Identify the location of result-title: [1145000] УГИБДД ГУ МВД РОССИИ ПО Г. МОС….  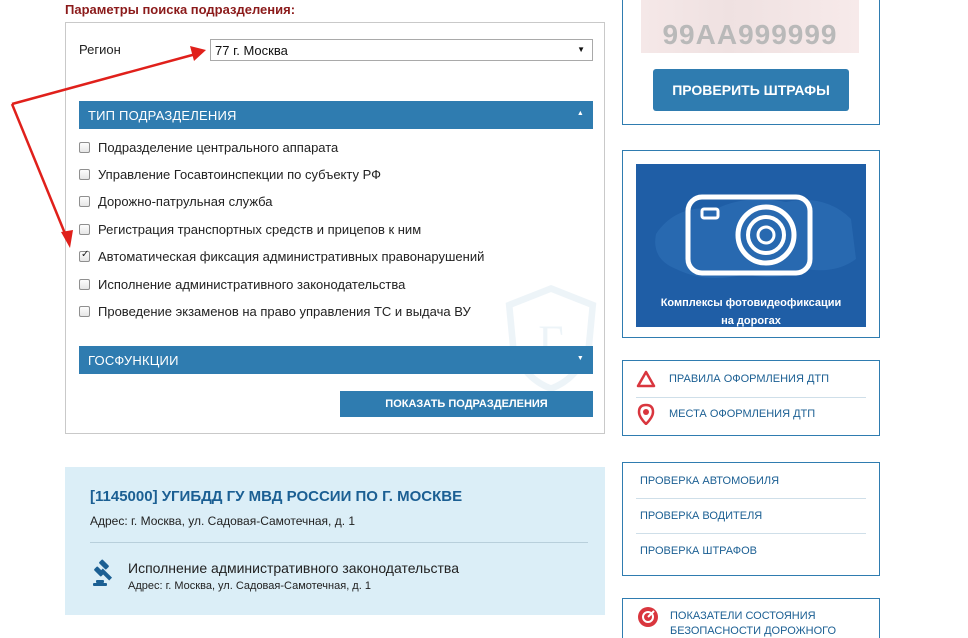
(276, 496).